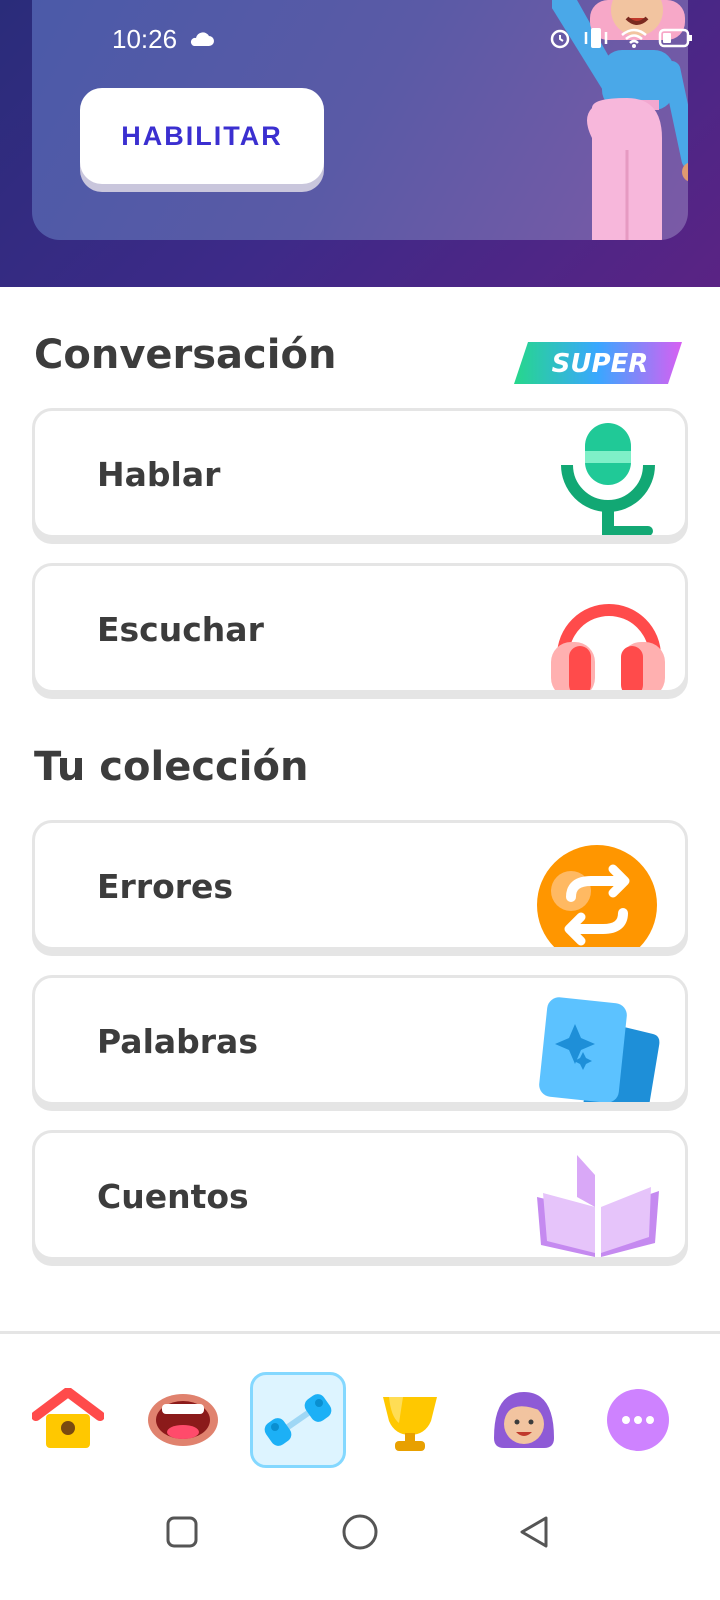  I want to click on super-badge: SUPER, so click(598, 363).